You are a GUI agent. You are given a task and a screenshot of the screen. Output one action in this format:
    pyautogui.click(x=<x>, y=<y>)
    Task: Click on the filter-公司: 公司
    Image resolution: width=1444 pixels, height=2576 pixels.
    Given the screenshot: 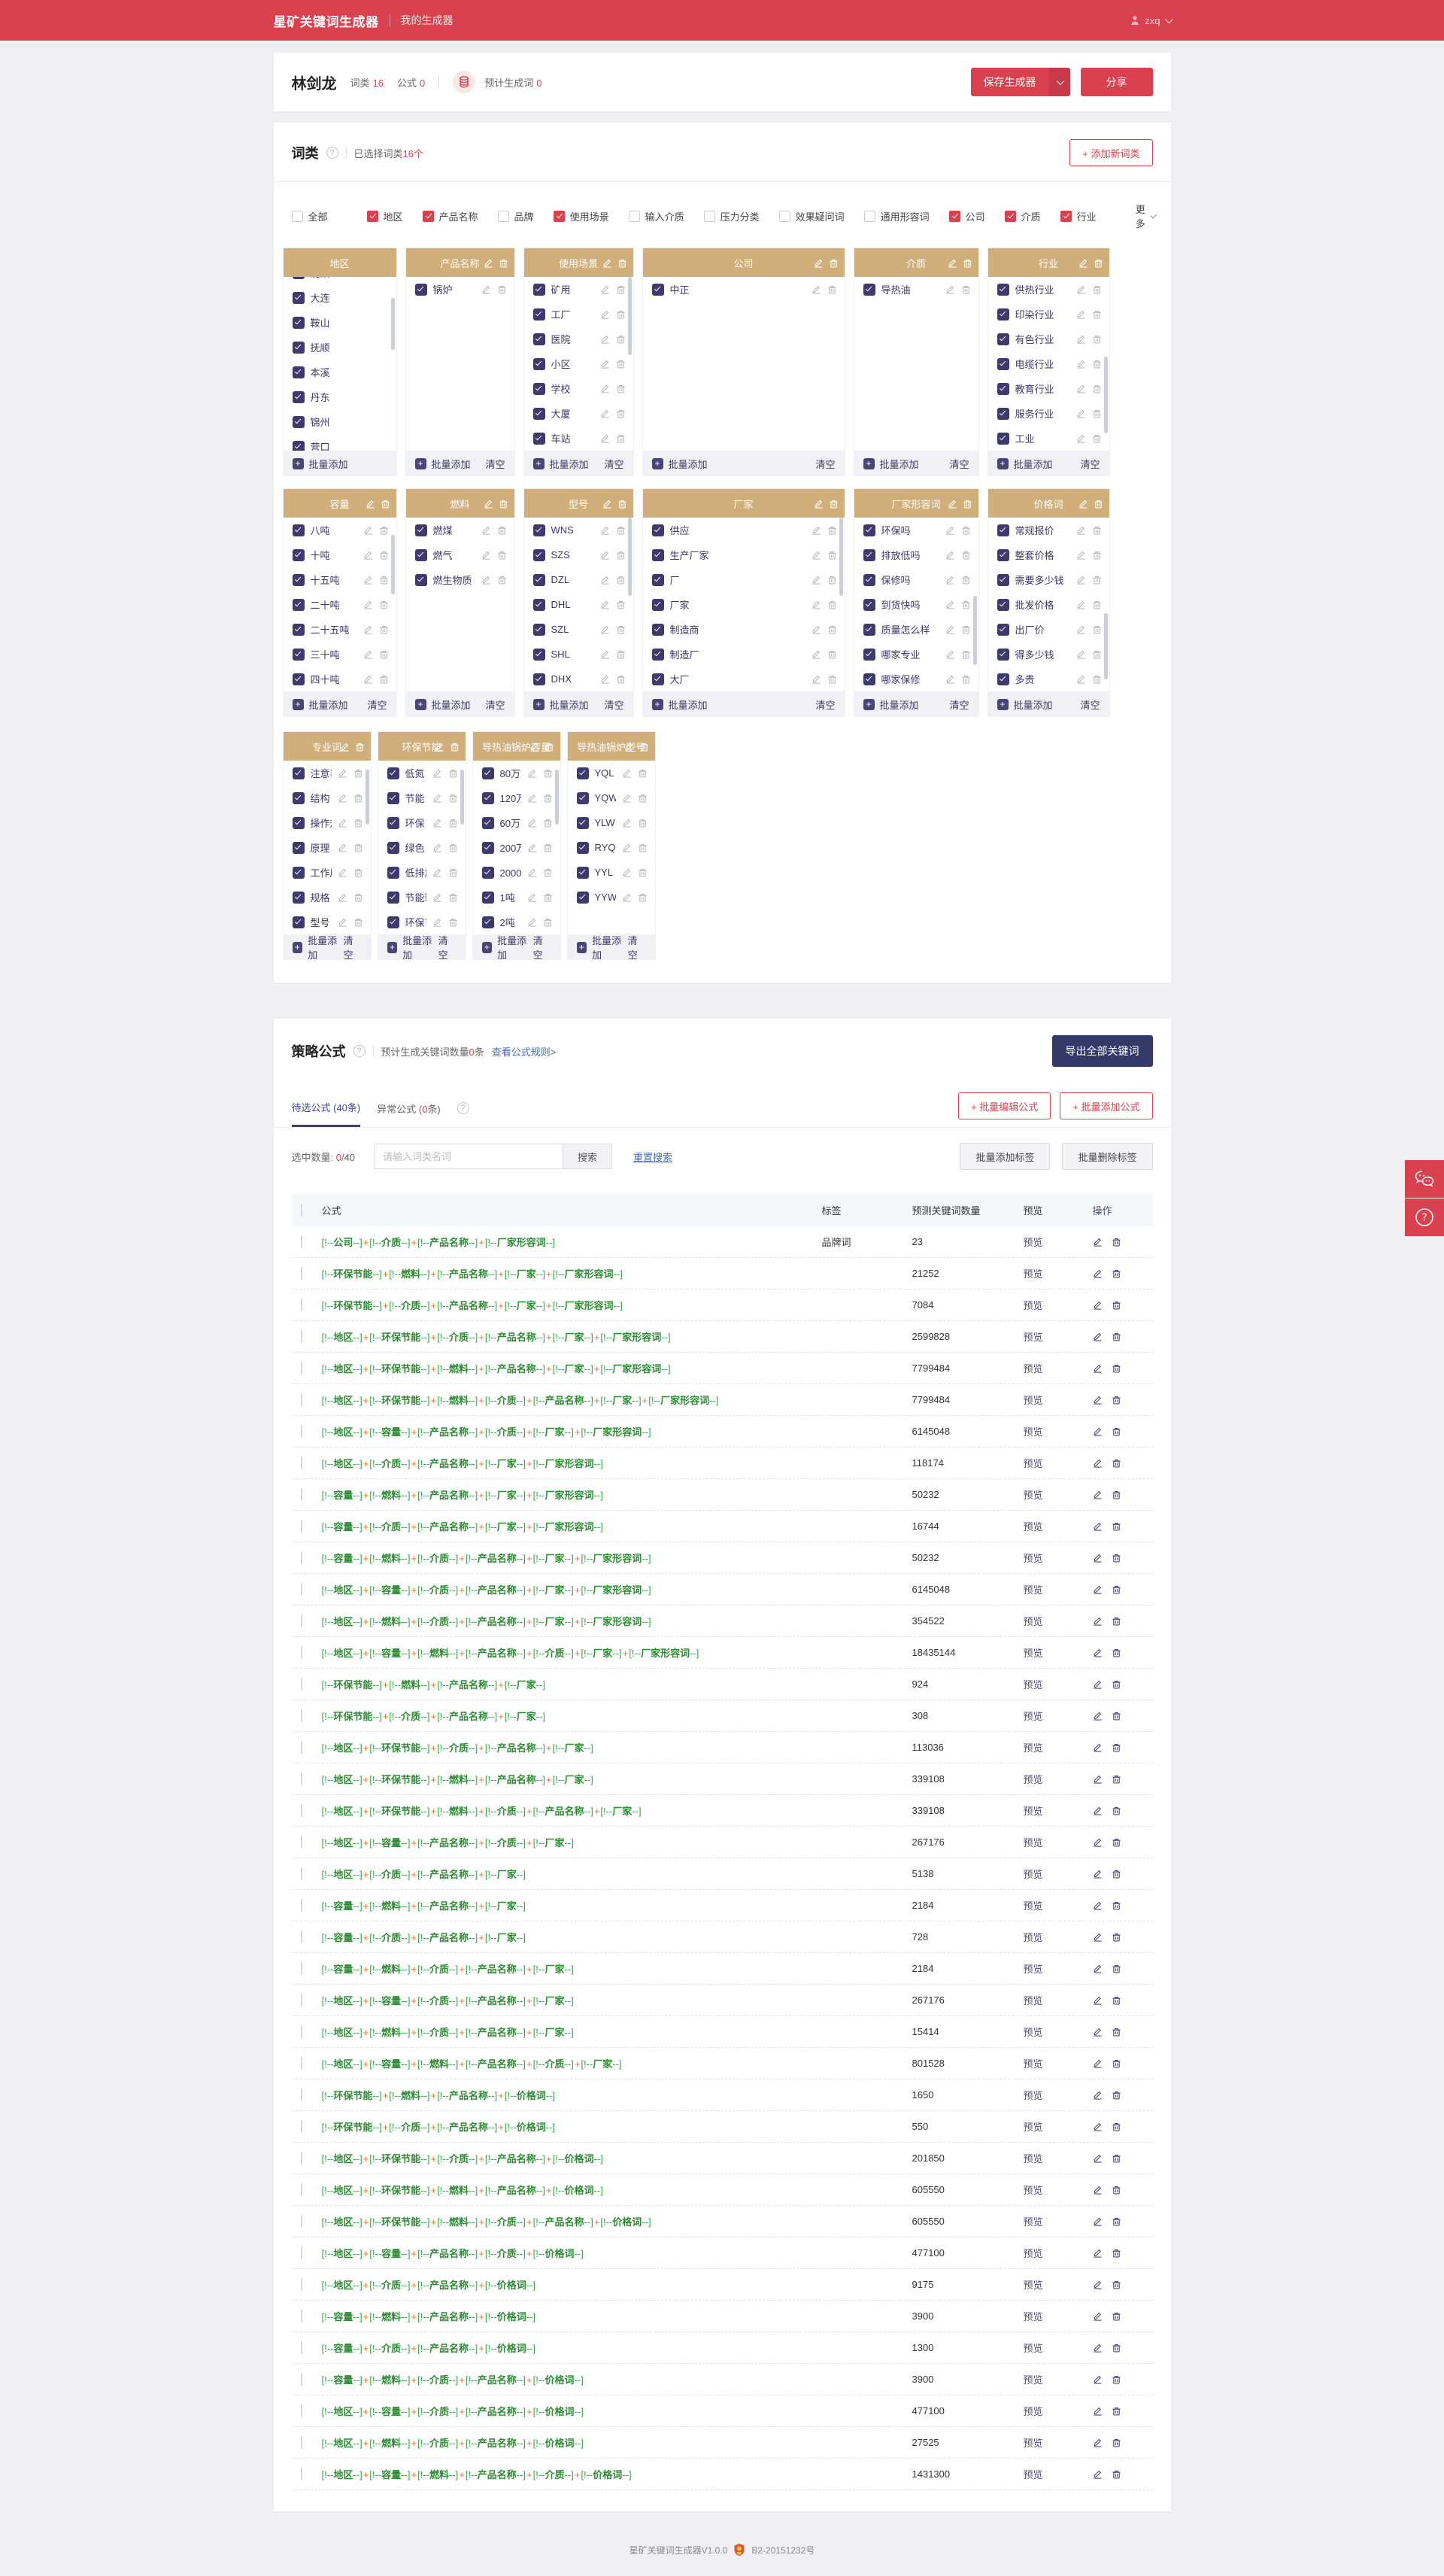 What is the action you would take?
    pyautogui.click(x=966, y=216)
    